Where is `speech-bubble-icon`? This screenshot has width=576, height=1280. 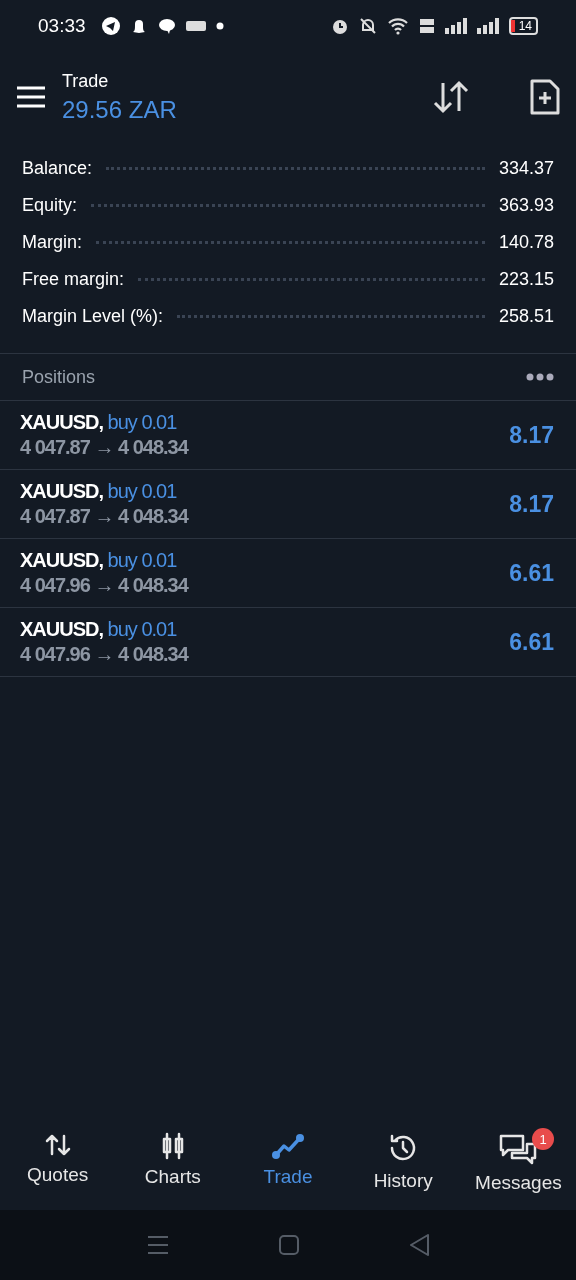 speech-bubble-icon is located at coordinates (166, 26).